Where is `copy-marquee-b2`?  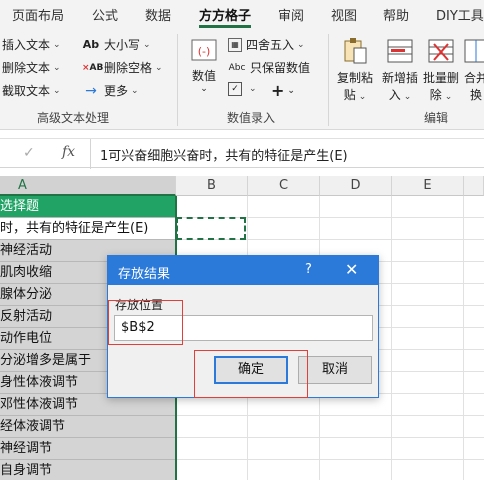
copy-marquee-b2 is located at coordinates (211, 228).